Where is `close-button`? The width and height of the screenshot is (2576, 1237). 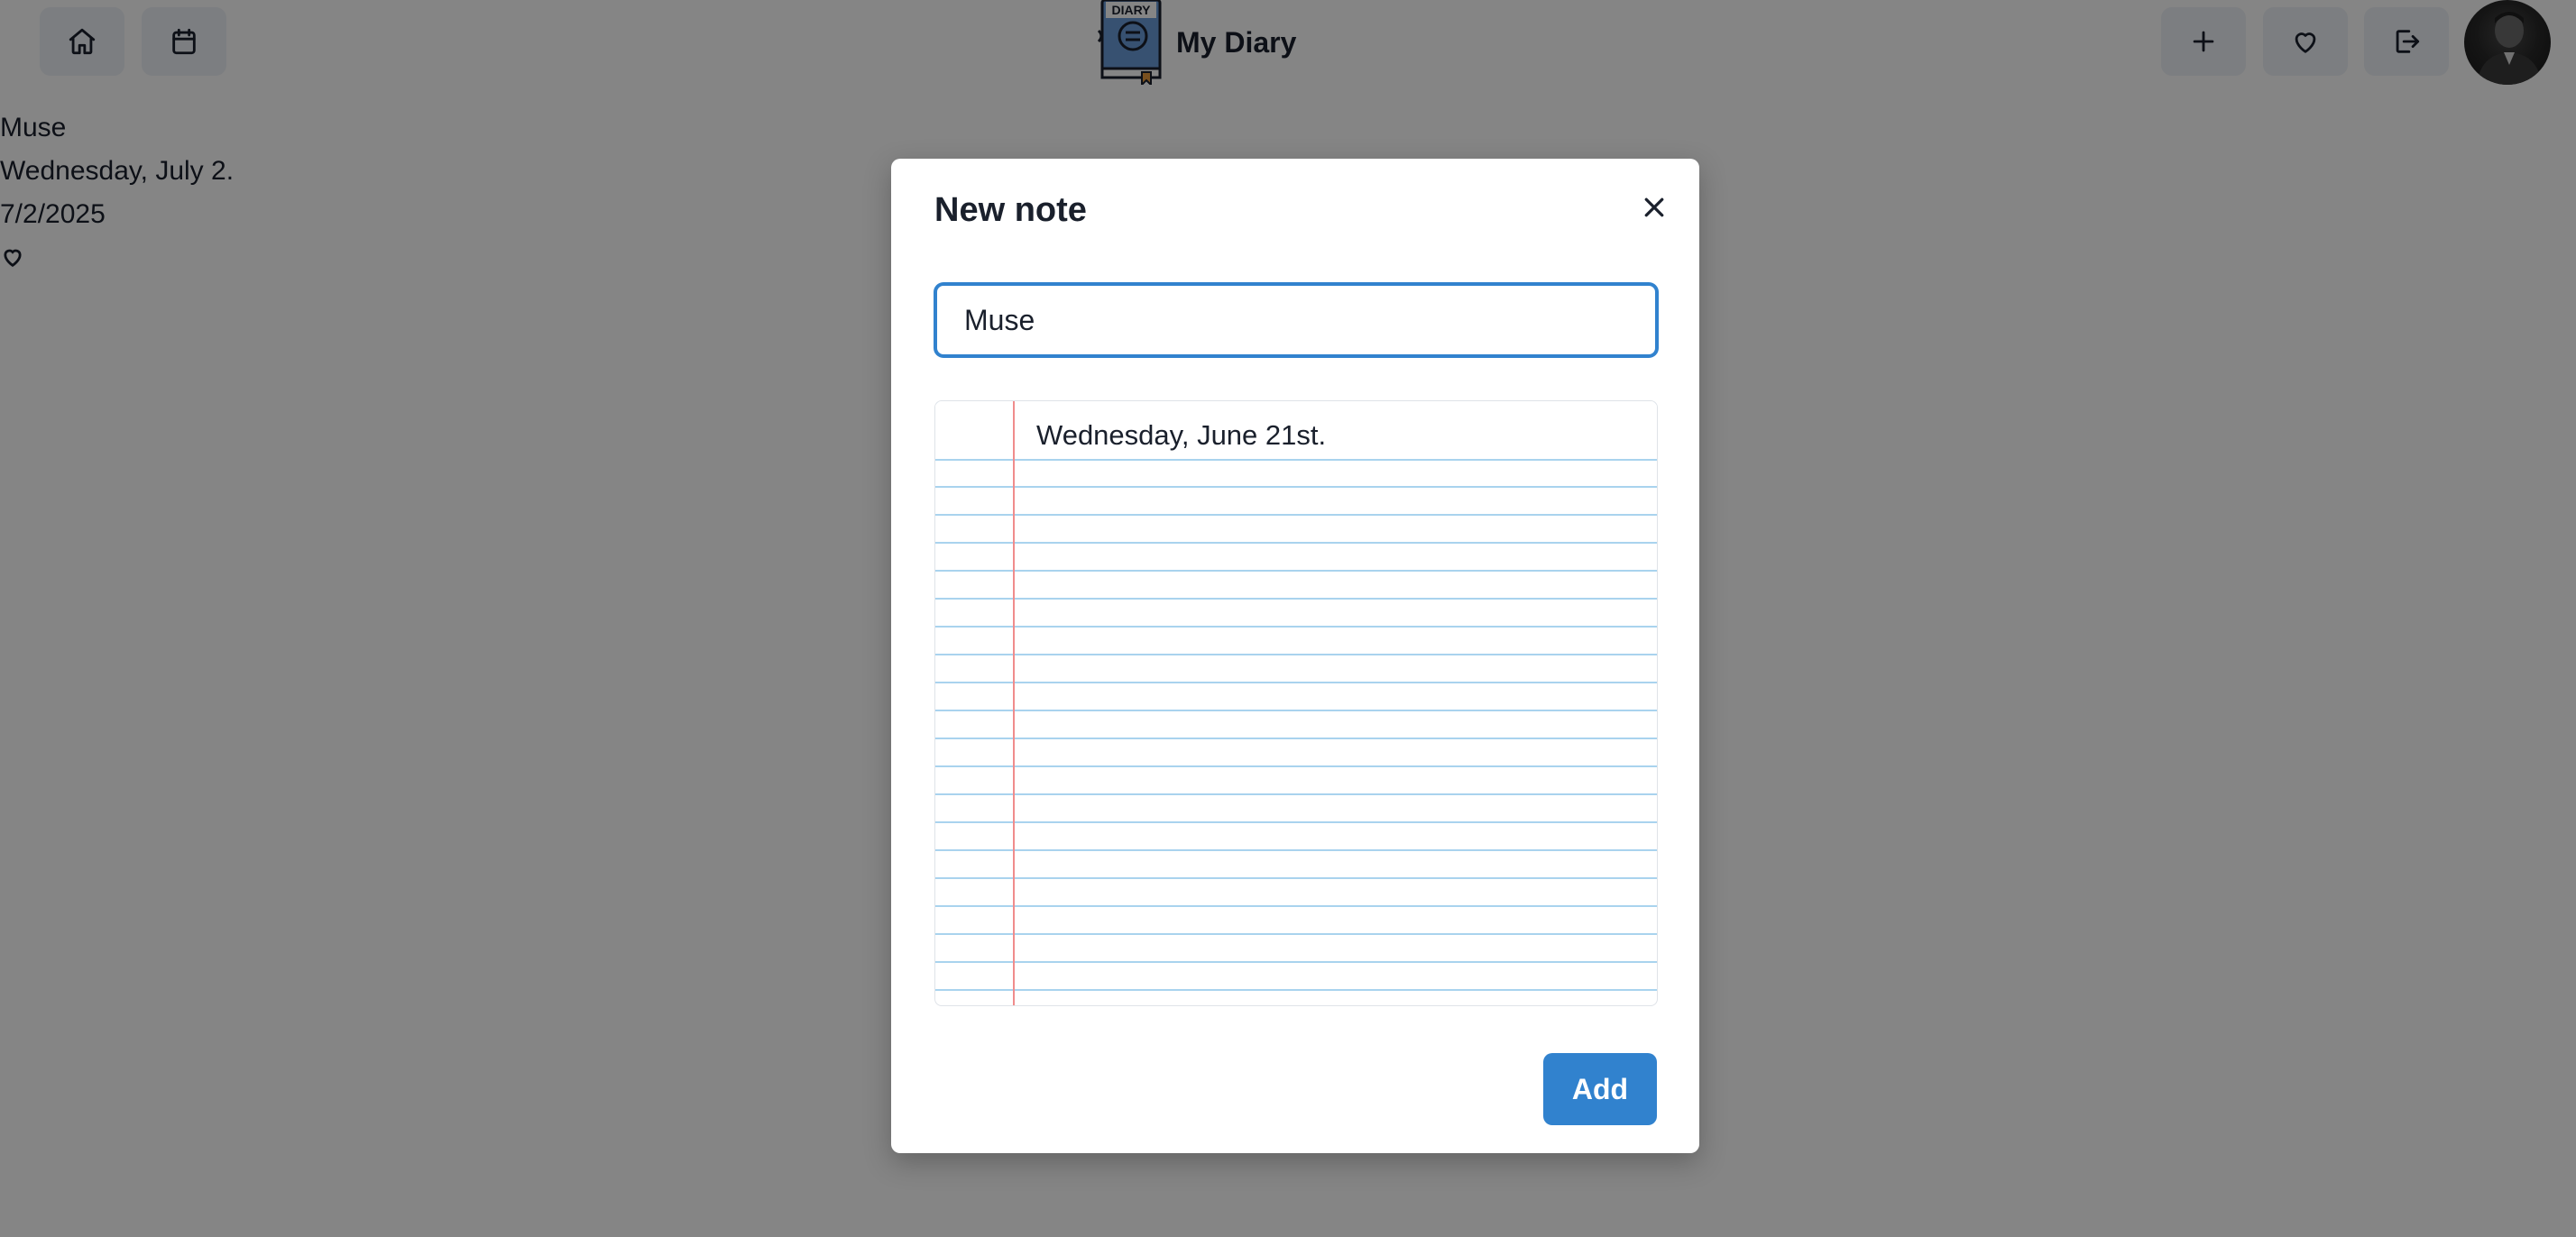 close-button is located at coordinates (1654, 207).